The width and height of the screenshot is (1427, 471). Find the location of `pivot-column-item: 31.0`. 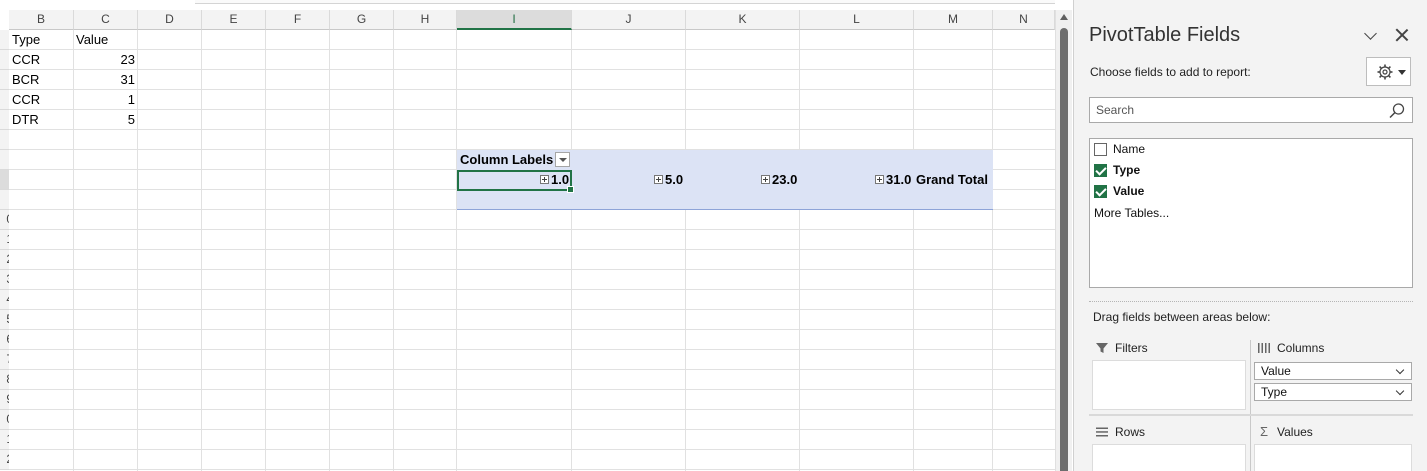

pivot-column-item: 31.0 is located at coordinates (893, 180).